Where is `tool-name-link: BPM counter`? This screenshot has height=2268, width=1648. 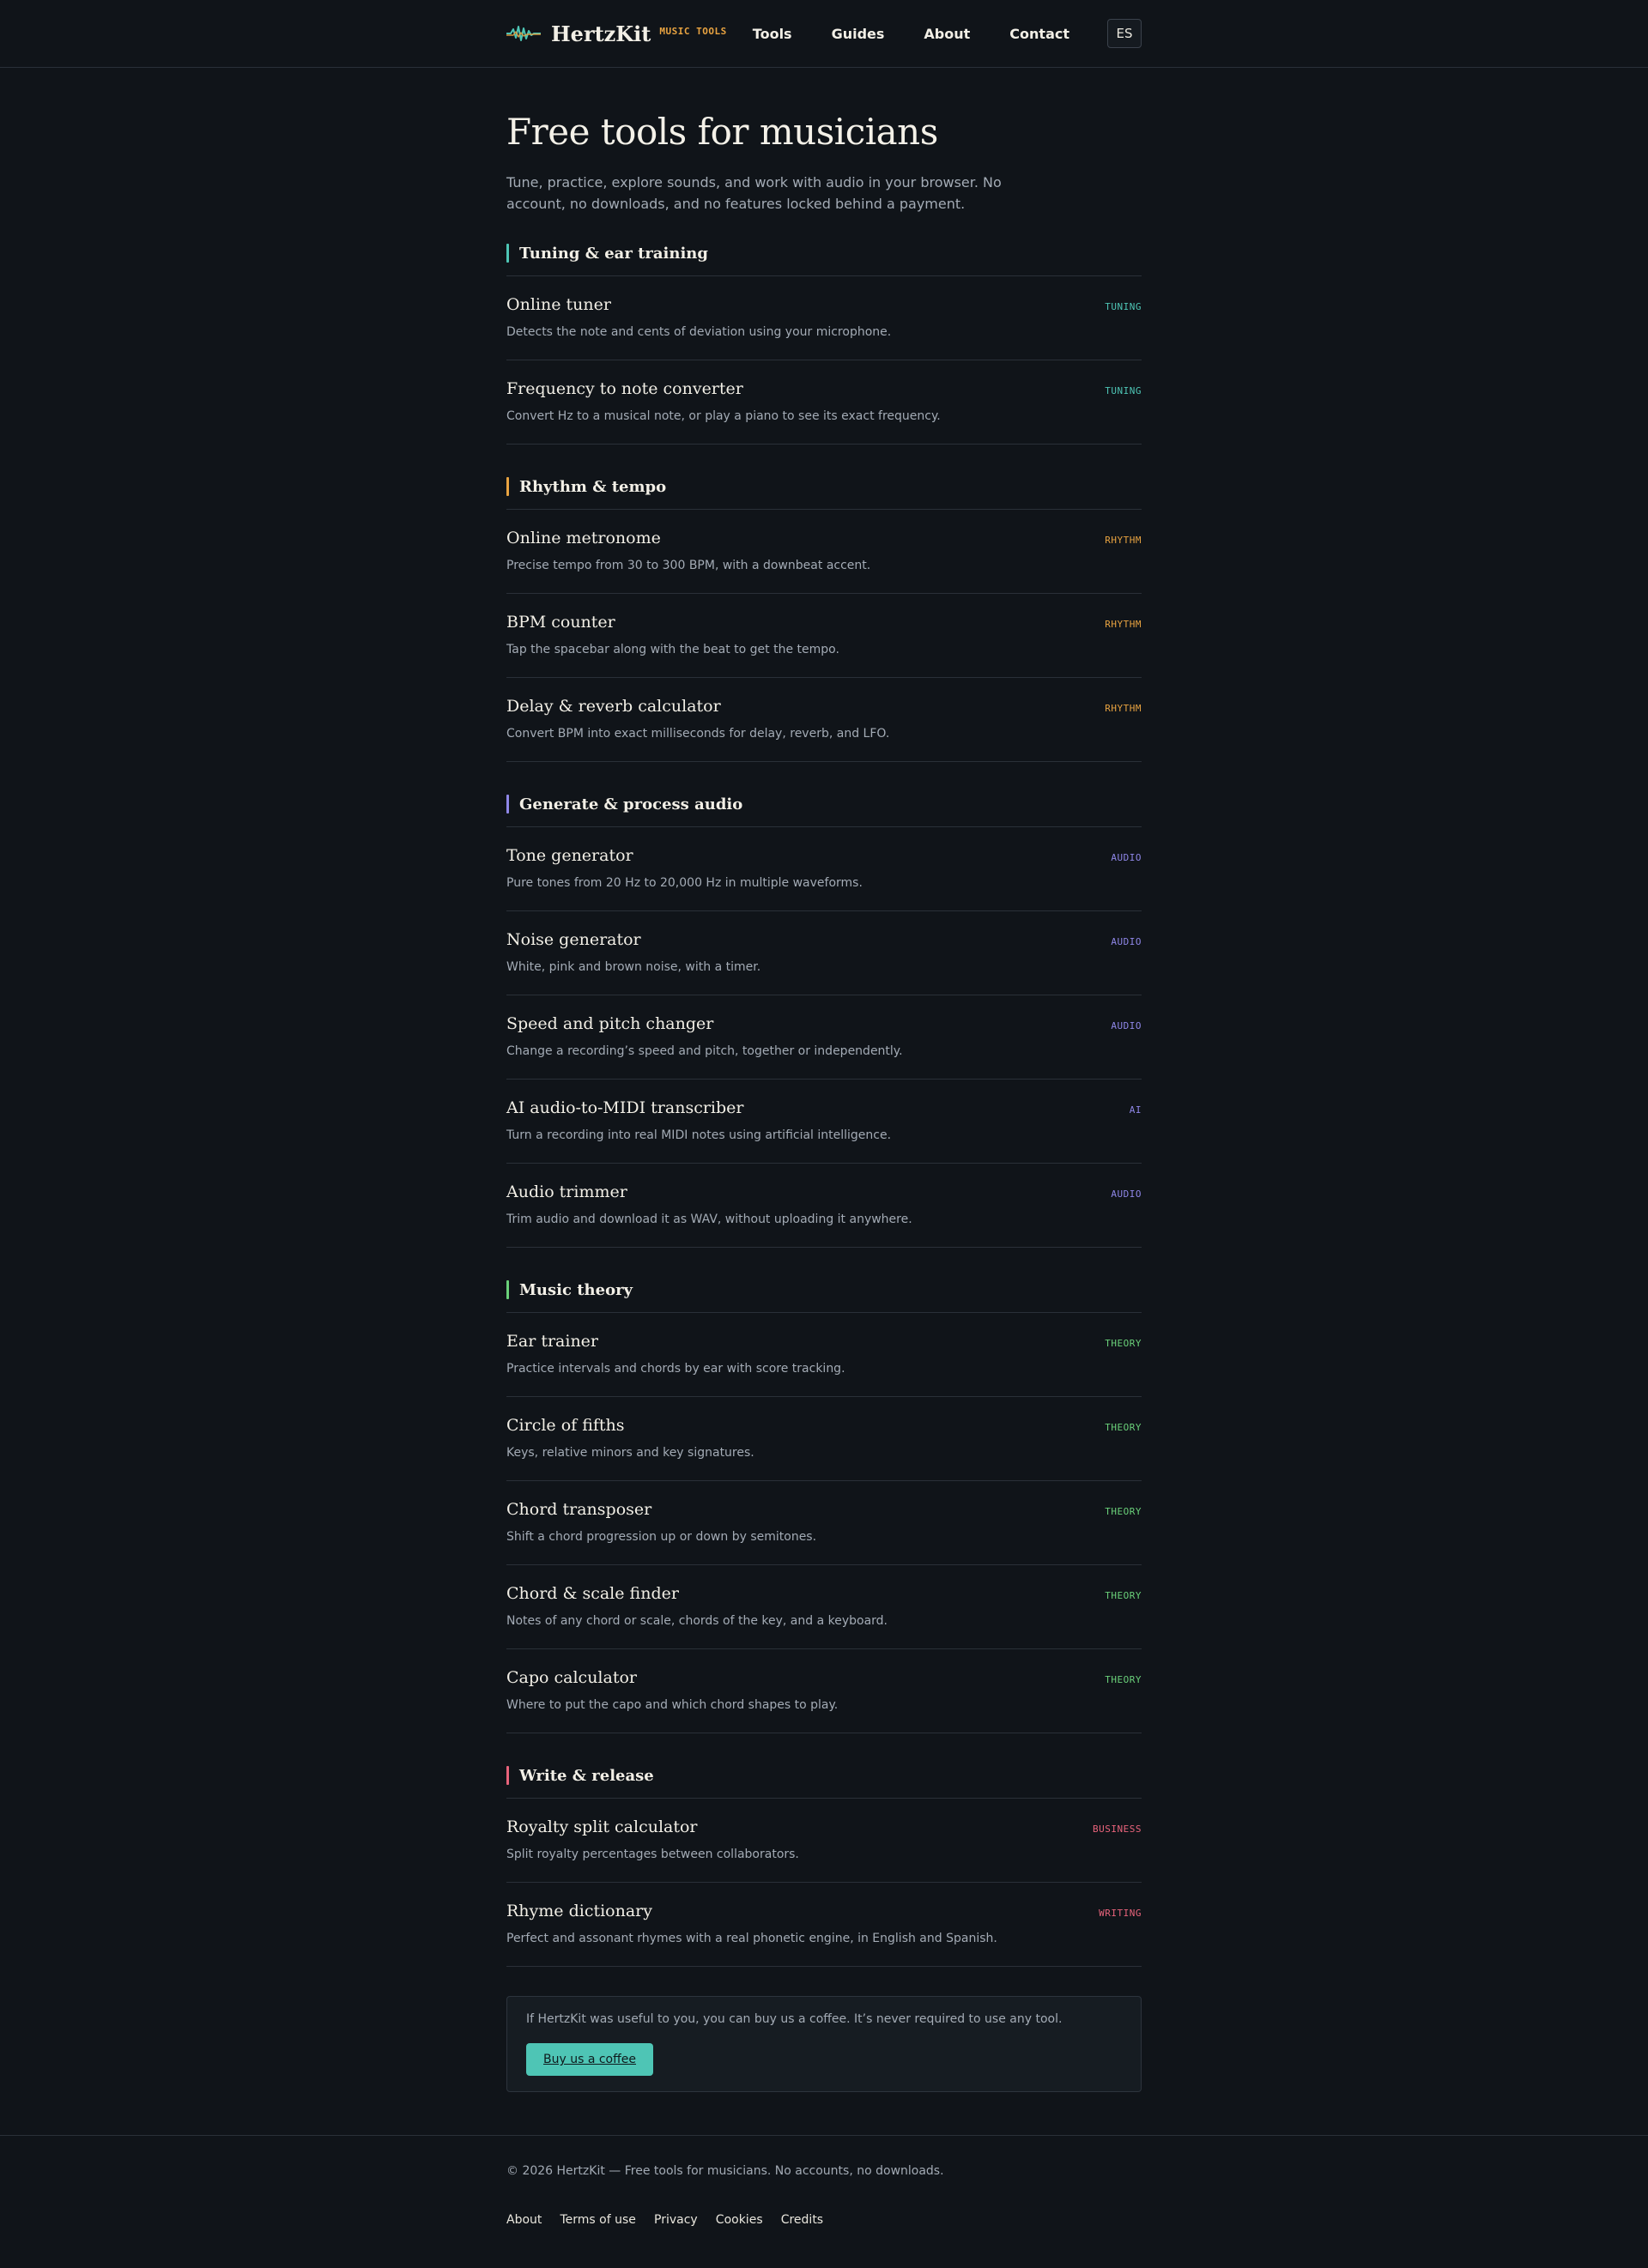
tool-name-link: BPM counter is located at coordinates (560, 622).